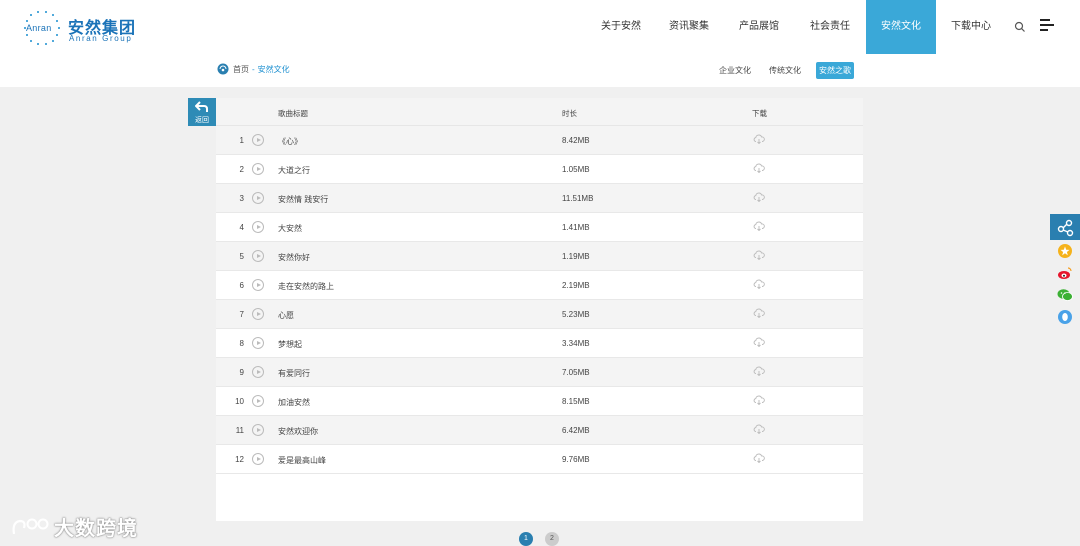  What do you see at coordinates (1065, 251) in the screenshot?
I see `qzone-star-icon` at bounding box center [1065, 251].